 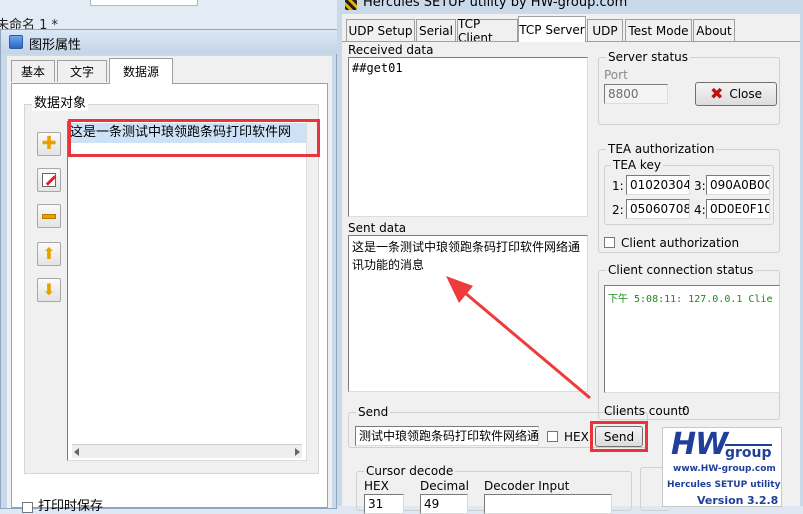 I want to click on hex-label: HEX, so click(x=576, y=437).